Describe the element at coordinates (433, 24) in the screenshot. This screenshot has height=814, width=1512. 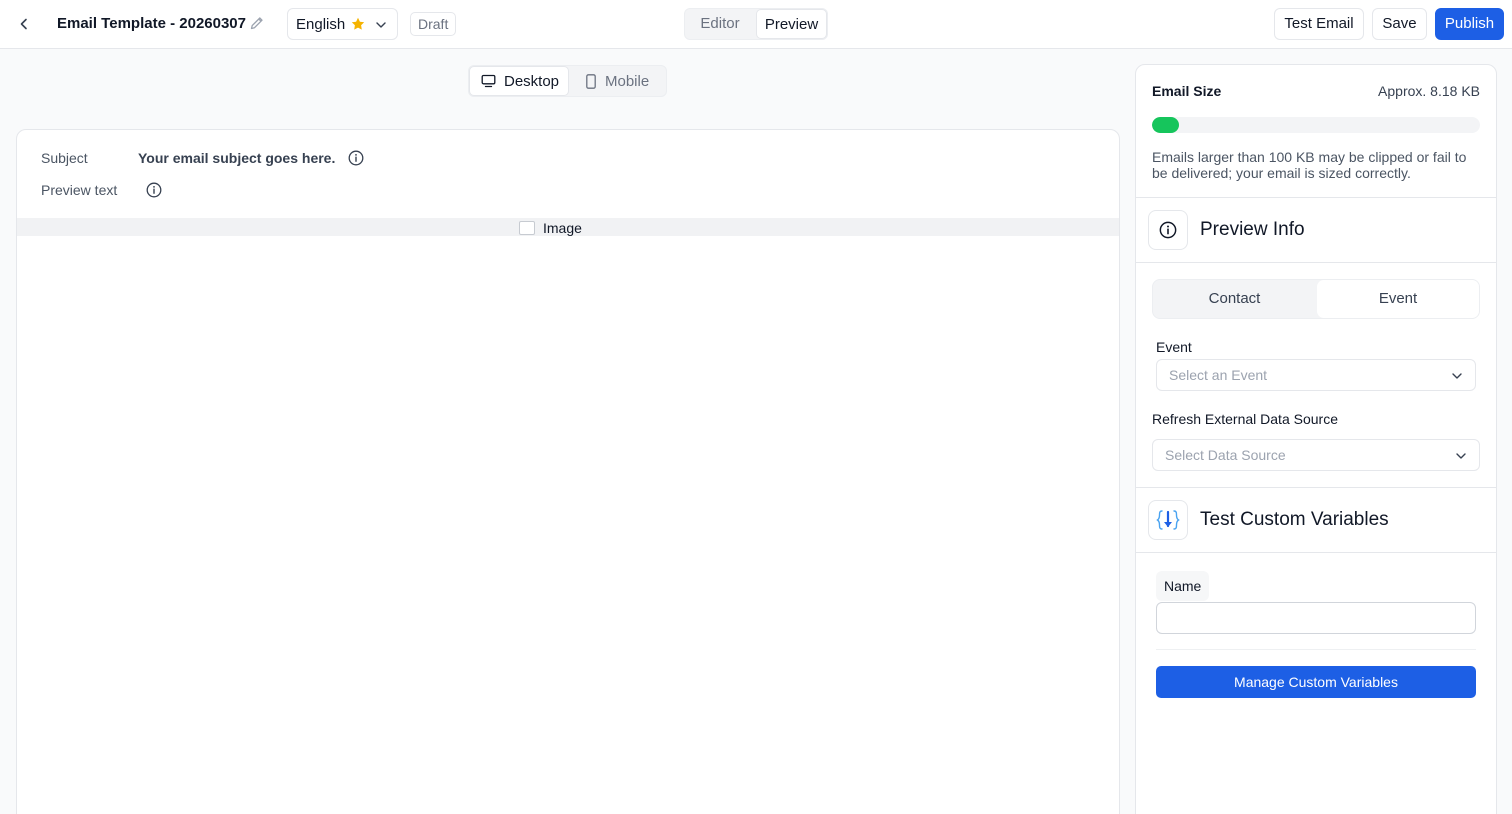
I see `status-badge: Draft` at that location.